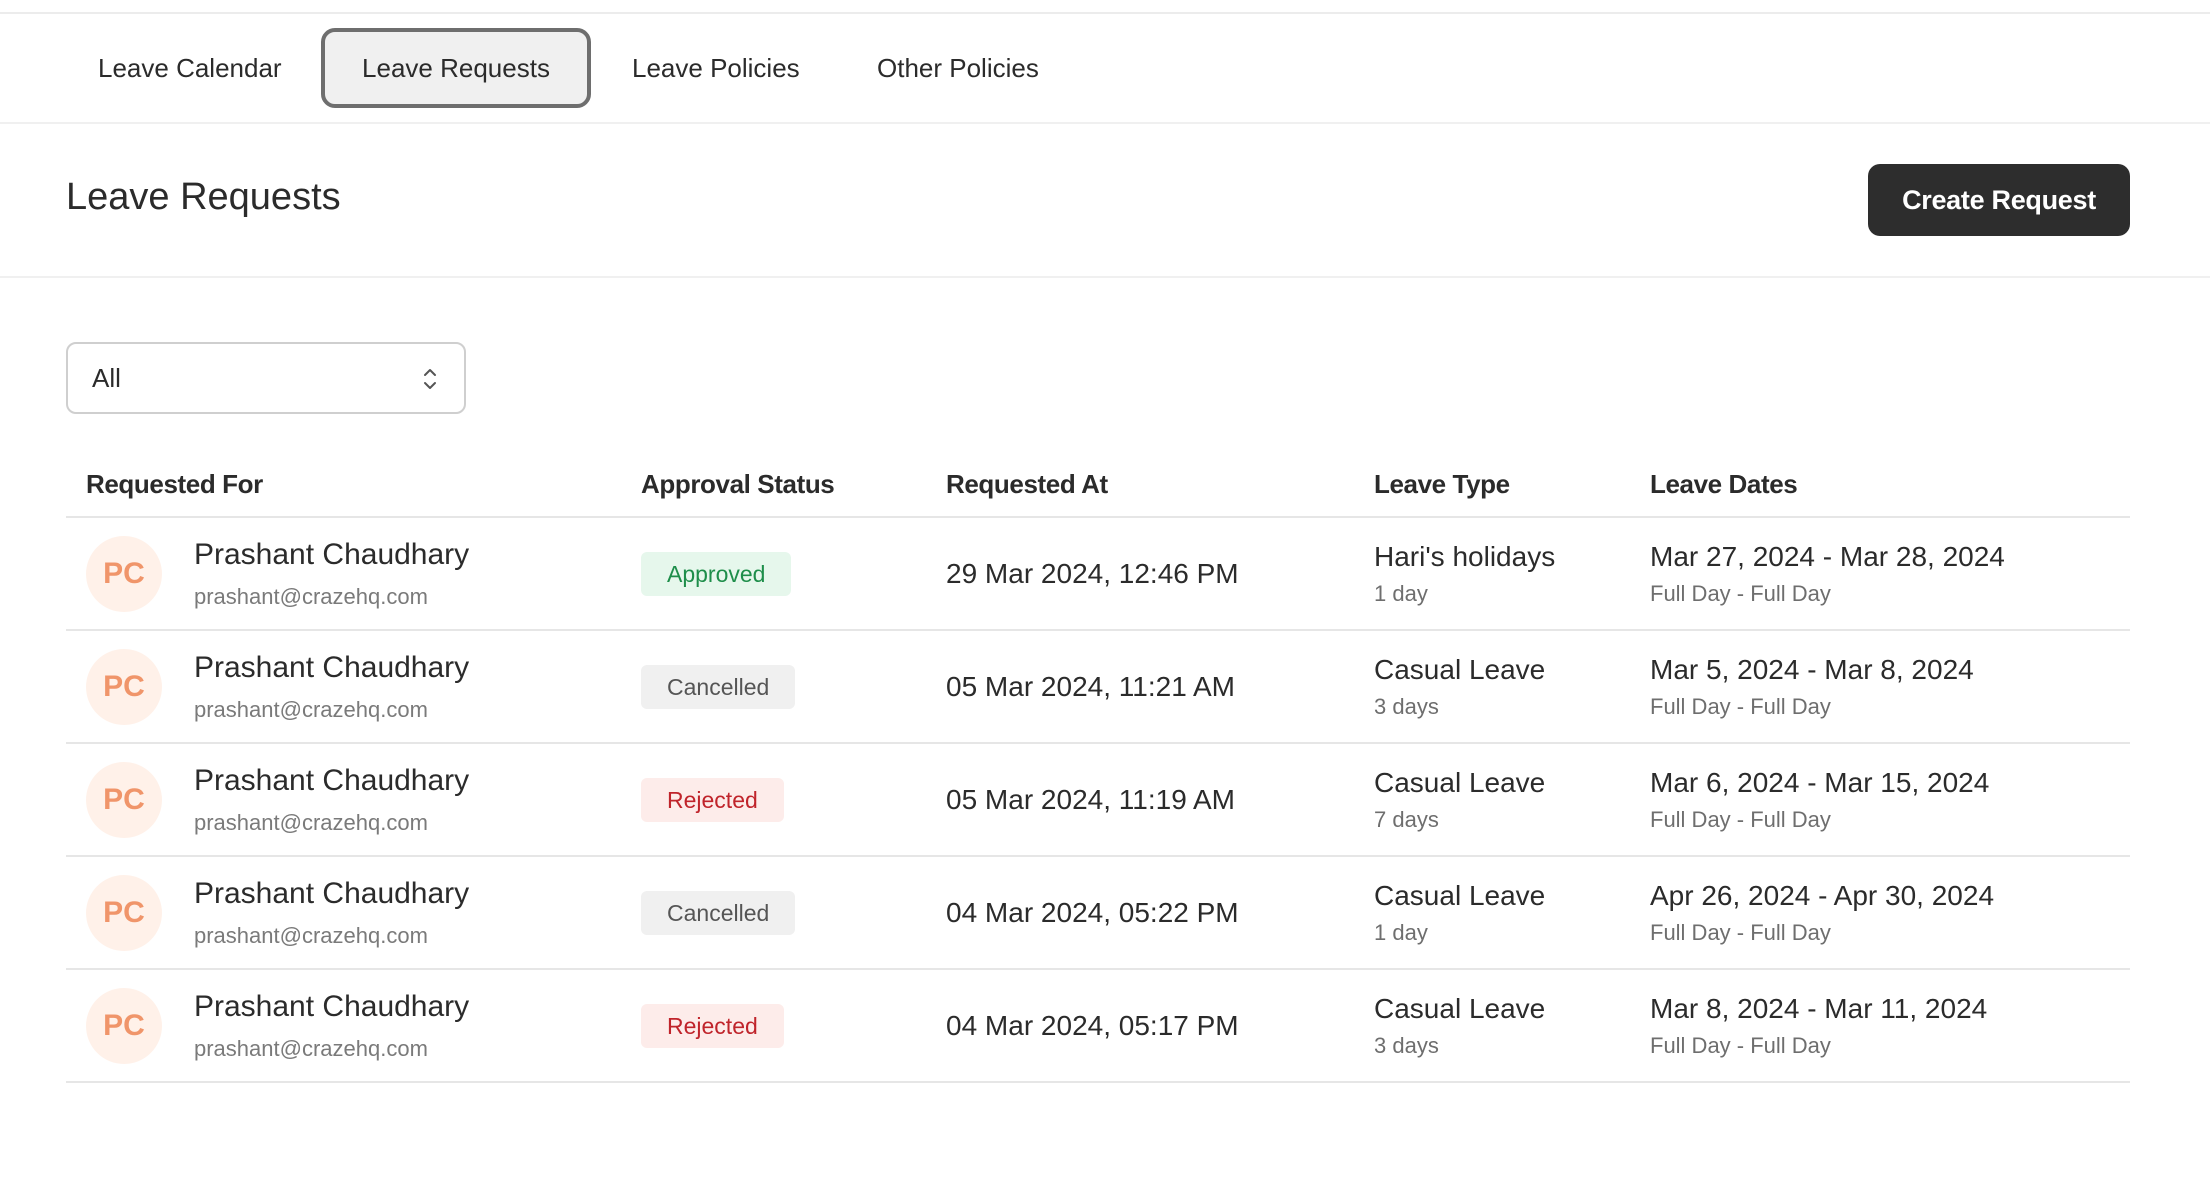 This screenshot has width=2210, height=1192. I want to click on leave-dates: Mar 5, 2024 - Mar 8, 2024, so click(1890, 670).